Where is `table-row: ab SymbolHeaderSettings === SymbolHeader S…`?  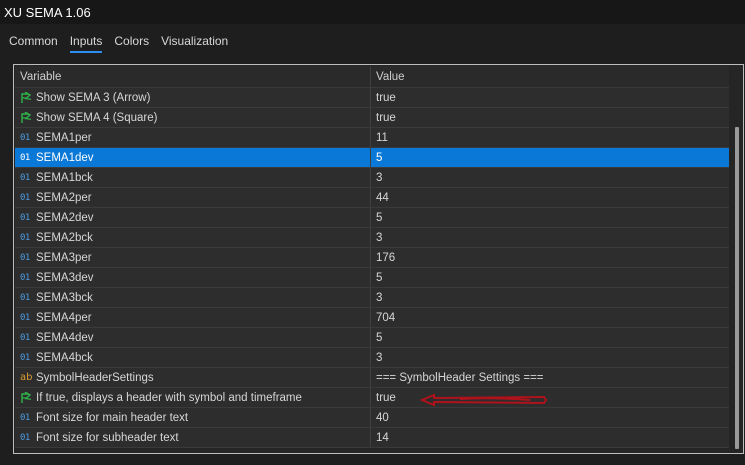 table-row: ab SymbolHeaderSettings === SymbolHeader S… is located at coordinates (372, 378).